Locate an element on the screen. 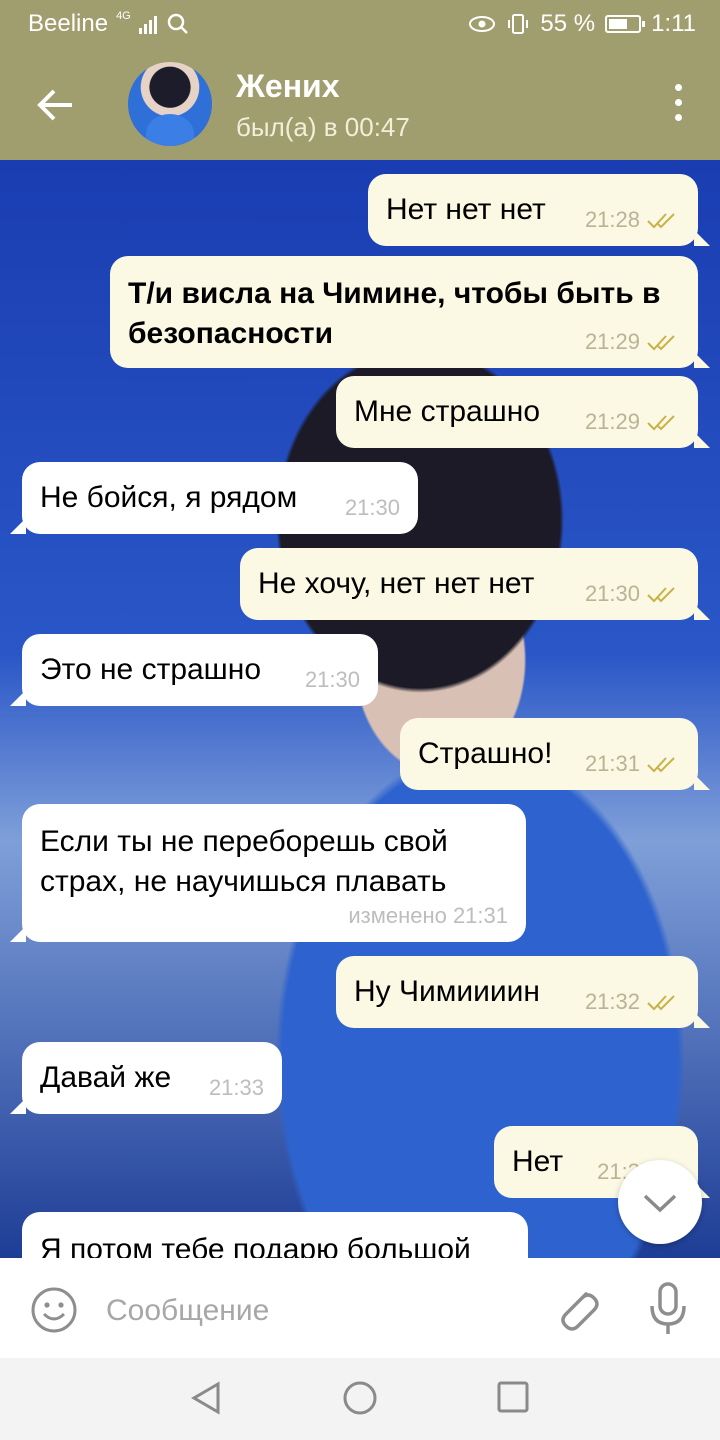 This screenshot has width=720, height=1440. message-time: 21:31 is located at coordinates (612, 763).